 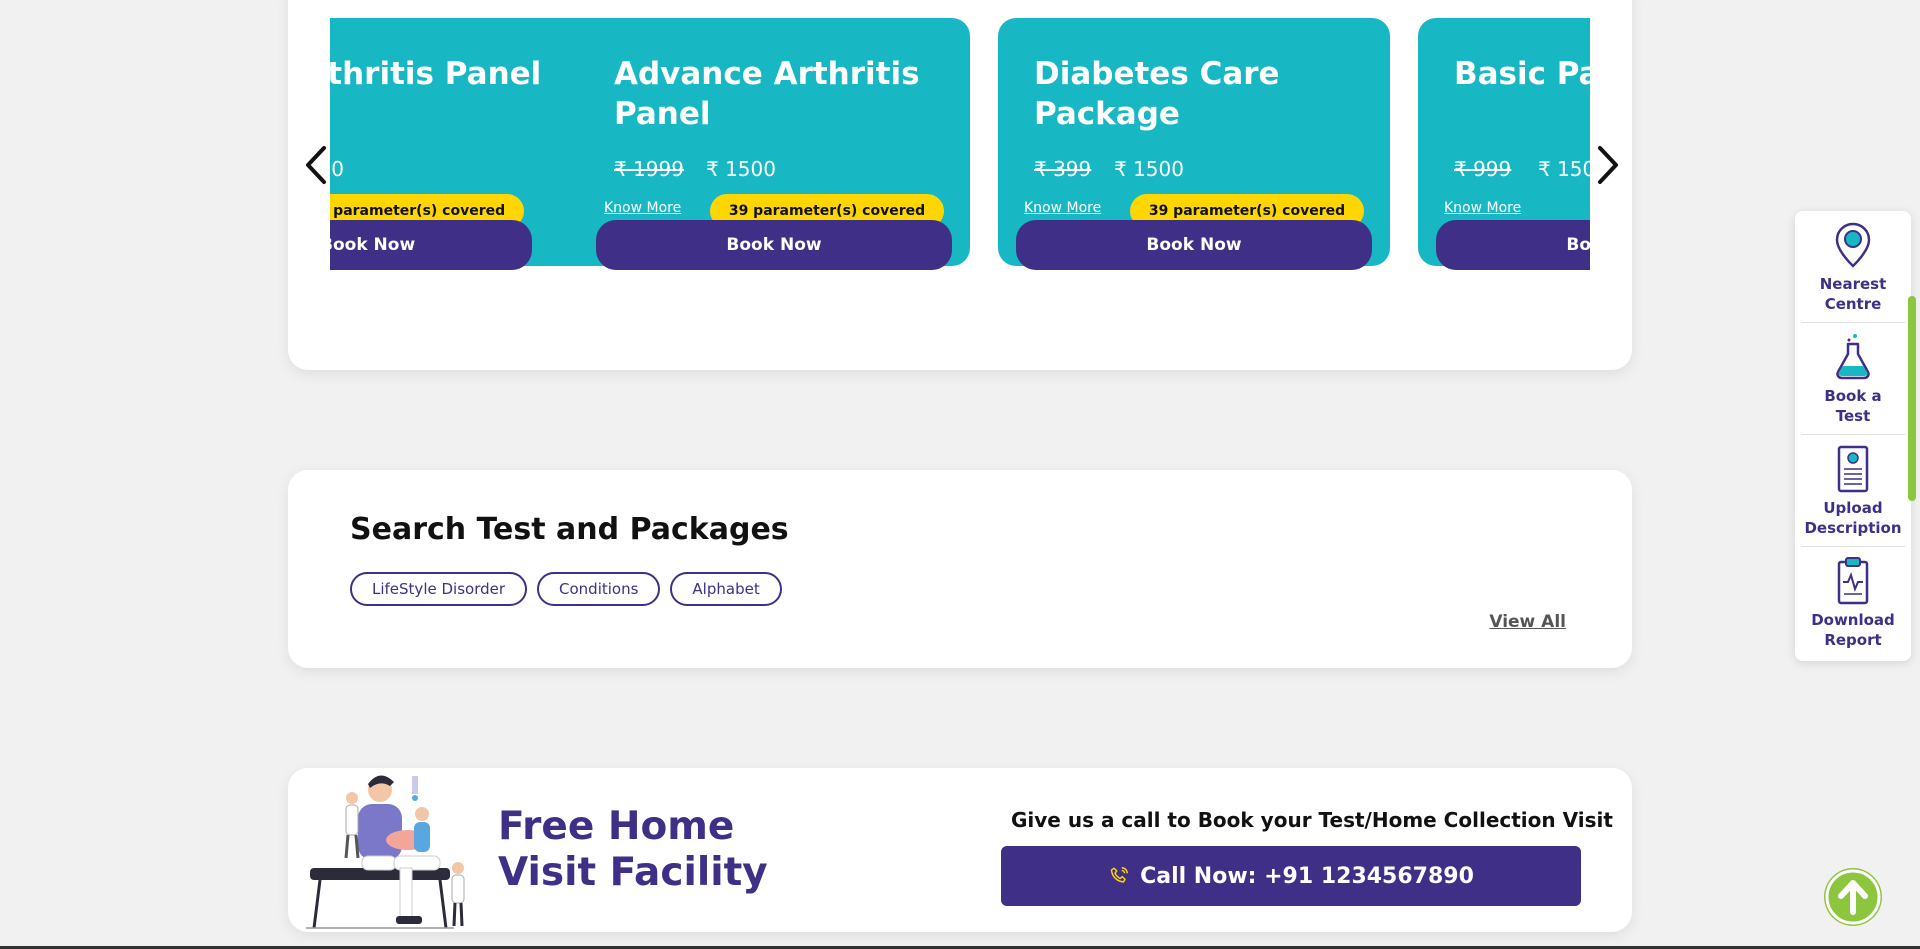 I want to click on quick-label: Nearest Centre, so click(x=1853, y=293).